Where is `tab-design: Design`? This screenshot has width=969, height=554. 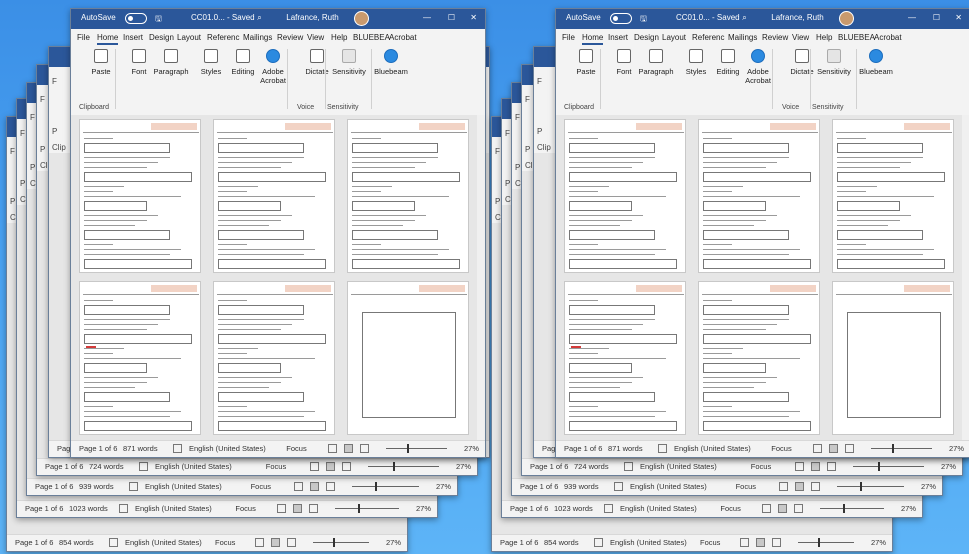
tab-design: Design is located at coordinates (161, 37).